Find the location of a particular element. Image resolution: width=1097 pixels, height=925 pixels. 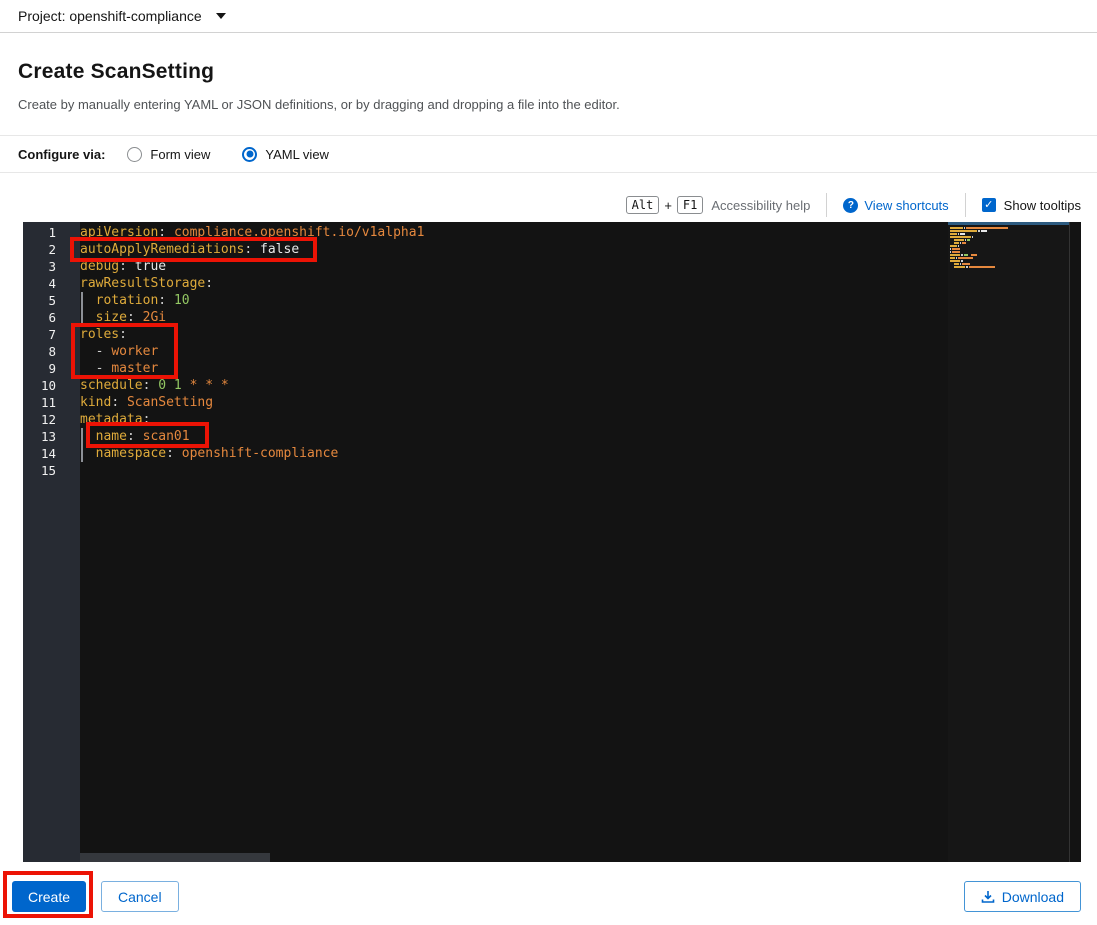

code-line: kind: ScanSetting is located at coordinates (514, 402).